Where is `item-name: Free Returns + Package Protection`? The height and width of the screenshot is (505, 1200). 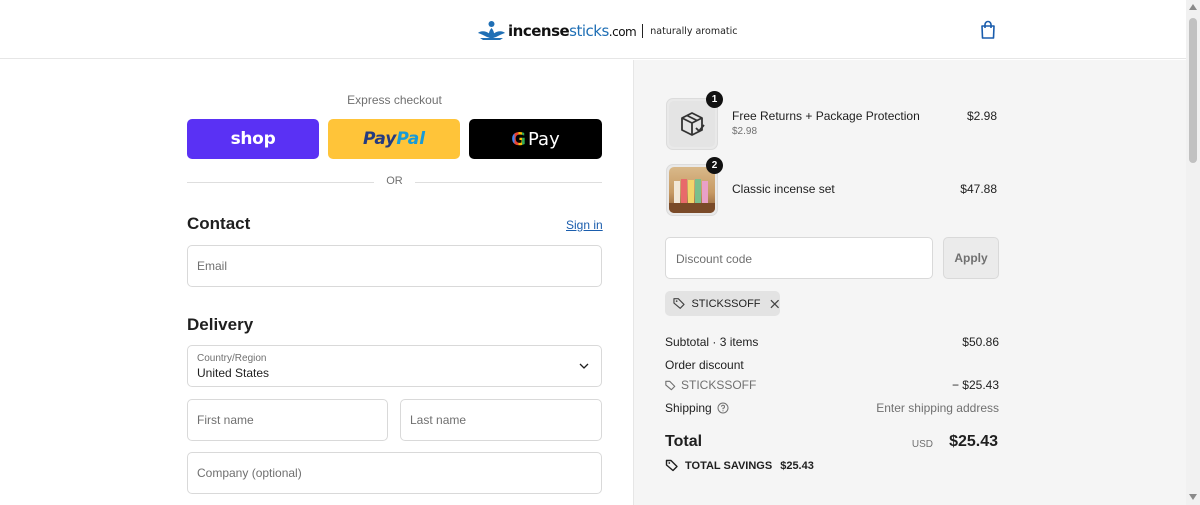 item-name: Free Returns + Package Protection is located at coordinates (826, 116).